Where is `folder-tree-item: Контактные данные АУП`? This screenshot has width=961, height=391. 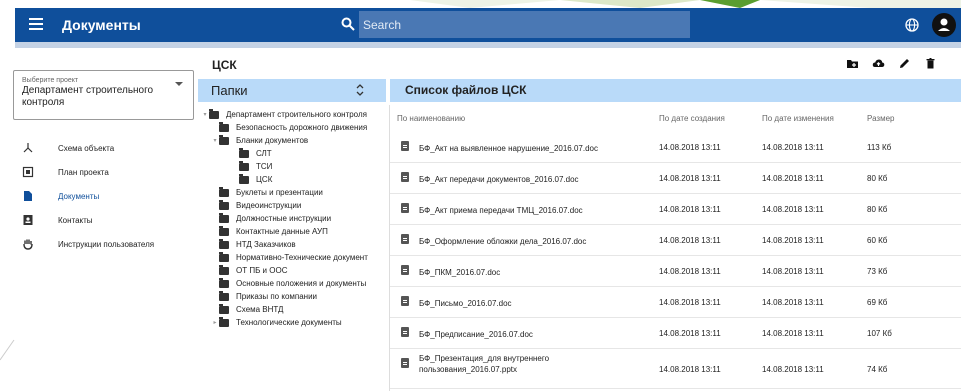
folder-tree-item: Контактные данные АУП is located at coordinates (293, 231).